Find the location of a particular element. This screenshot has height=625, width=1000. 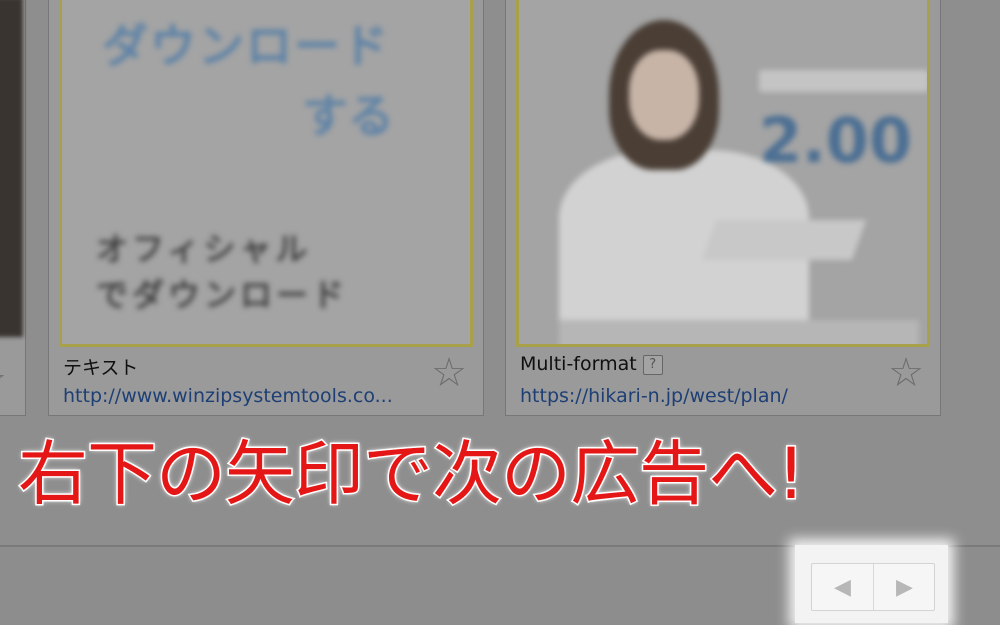

ad-card-title: Multi-format? is located at coordinates (591, 364).